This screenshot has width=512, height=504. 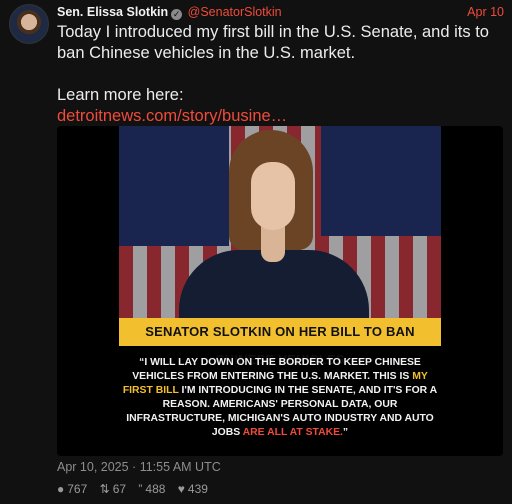 I want to click on quote-button: ” 488, so click(x=151, y=489).